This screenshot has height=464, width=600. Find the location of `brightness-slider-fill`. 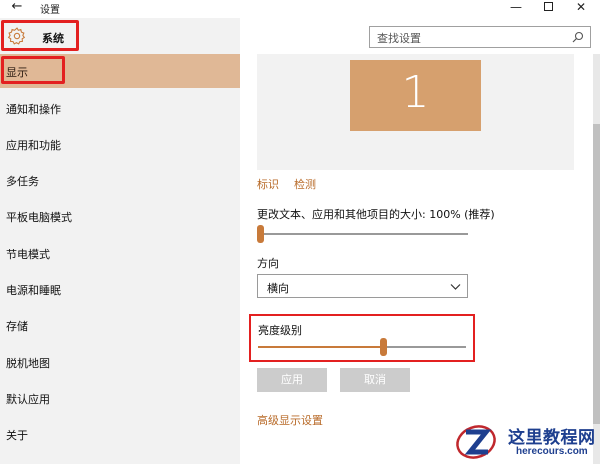

brightness-slider-fill is located at coordinates (320, 347).